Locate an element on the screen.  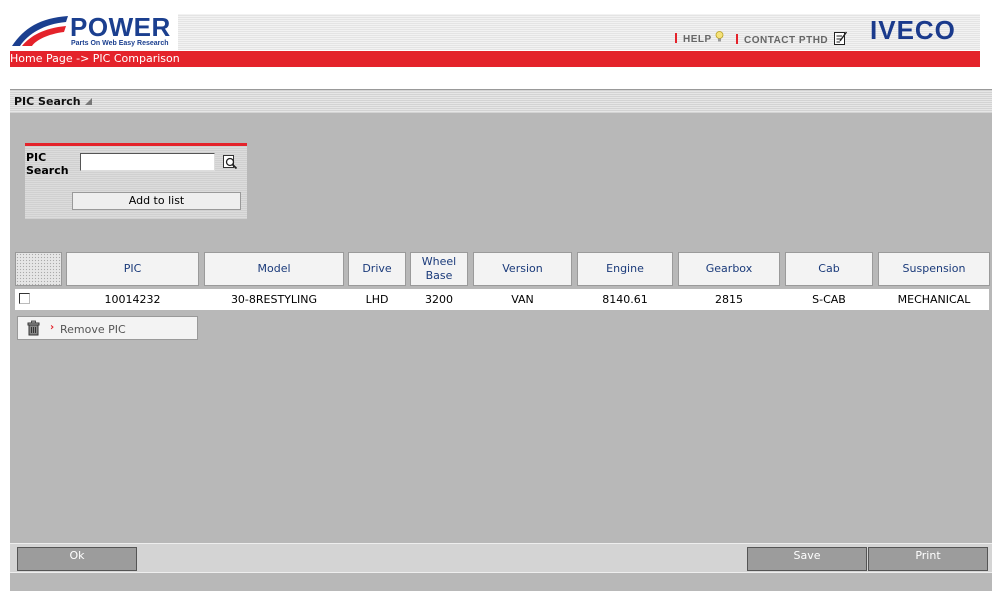
column-header-label: Engine is located at coordinates (625, 268).